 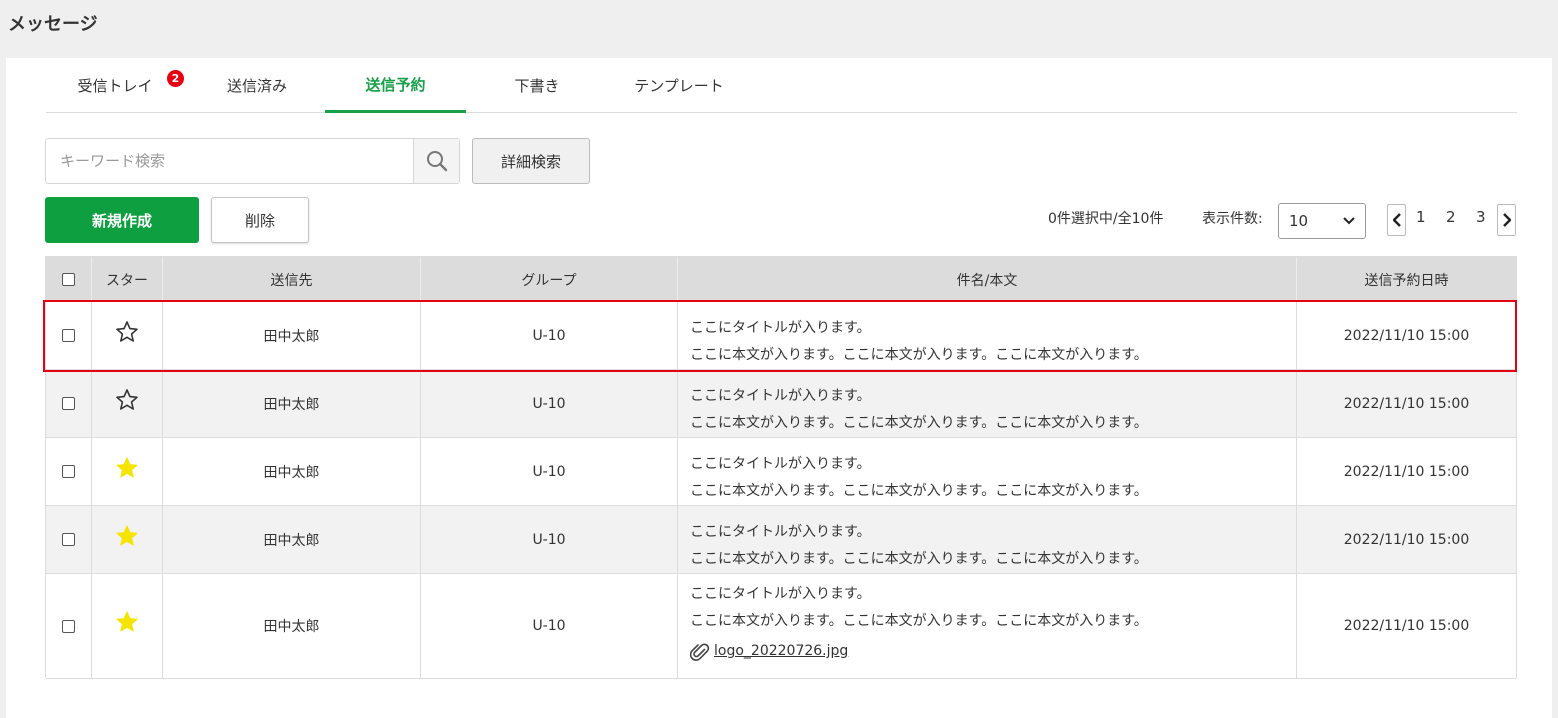 What do you see at coordinates (781, 651) in the screenshot?
I see `attachment-link: logo_20220726.jpg` at bounding box center [781, 651].